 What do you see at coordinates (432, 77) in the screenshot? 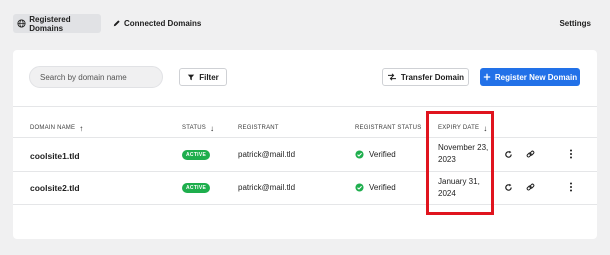
I see `transfer-domain-label: Transfer Domain` at bounding box center [432, 77].